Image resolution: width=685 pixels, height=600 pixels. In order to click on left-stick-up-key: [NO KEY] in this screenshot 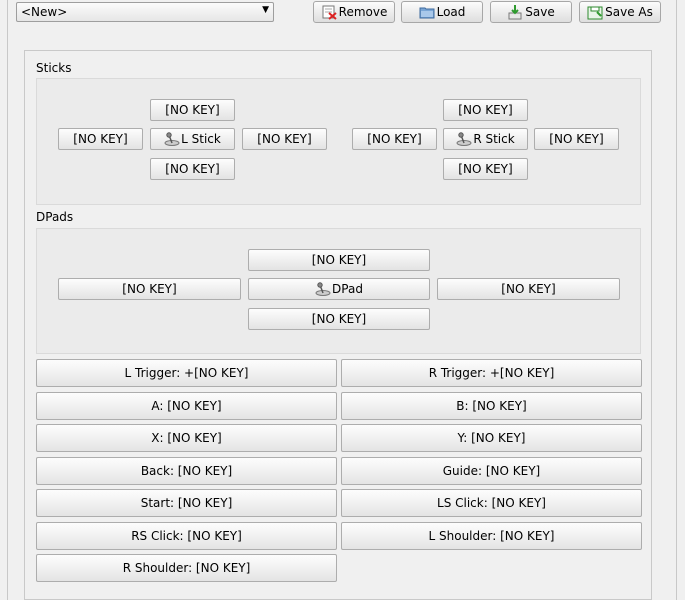, I will do `click(192, 110)`.